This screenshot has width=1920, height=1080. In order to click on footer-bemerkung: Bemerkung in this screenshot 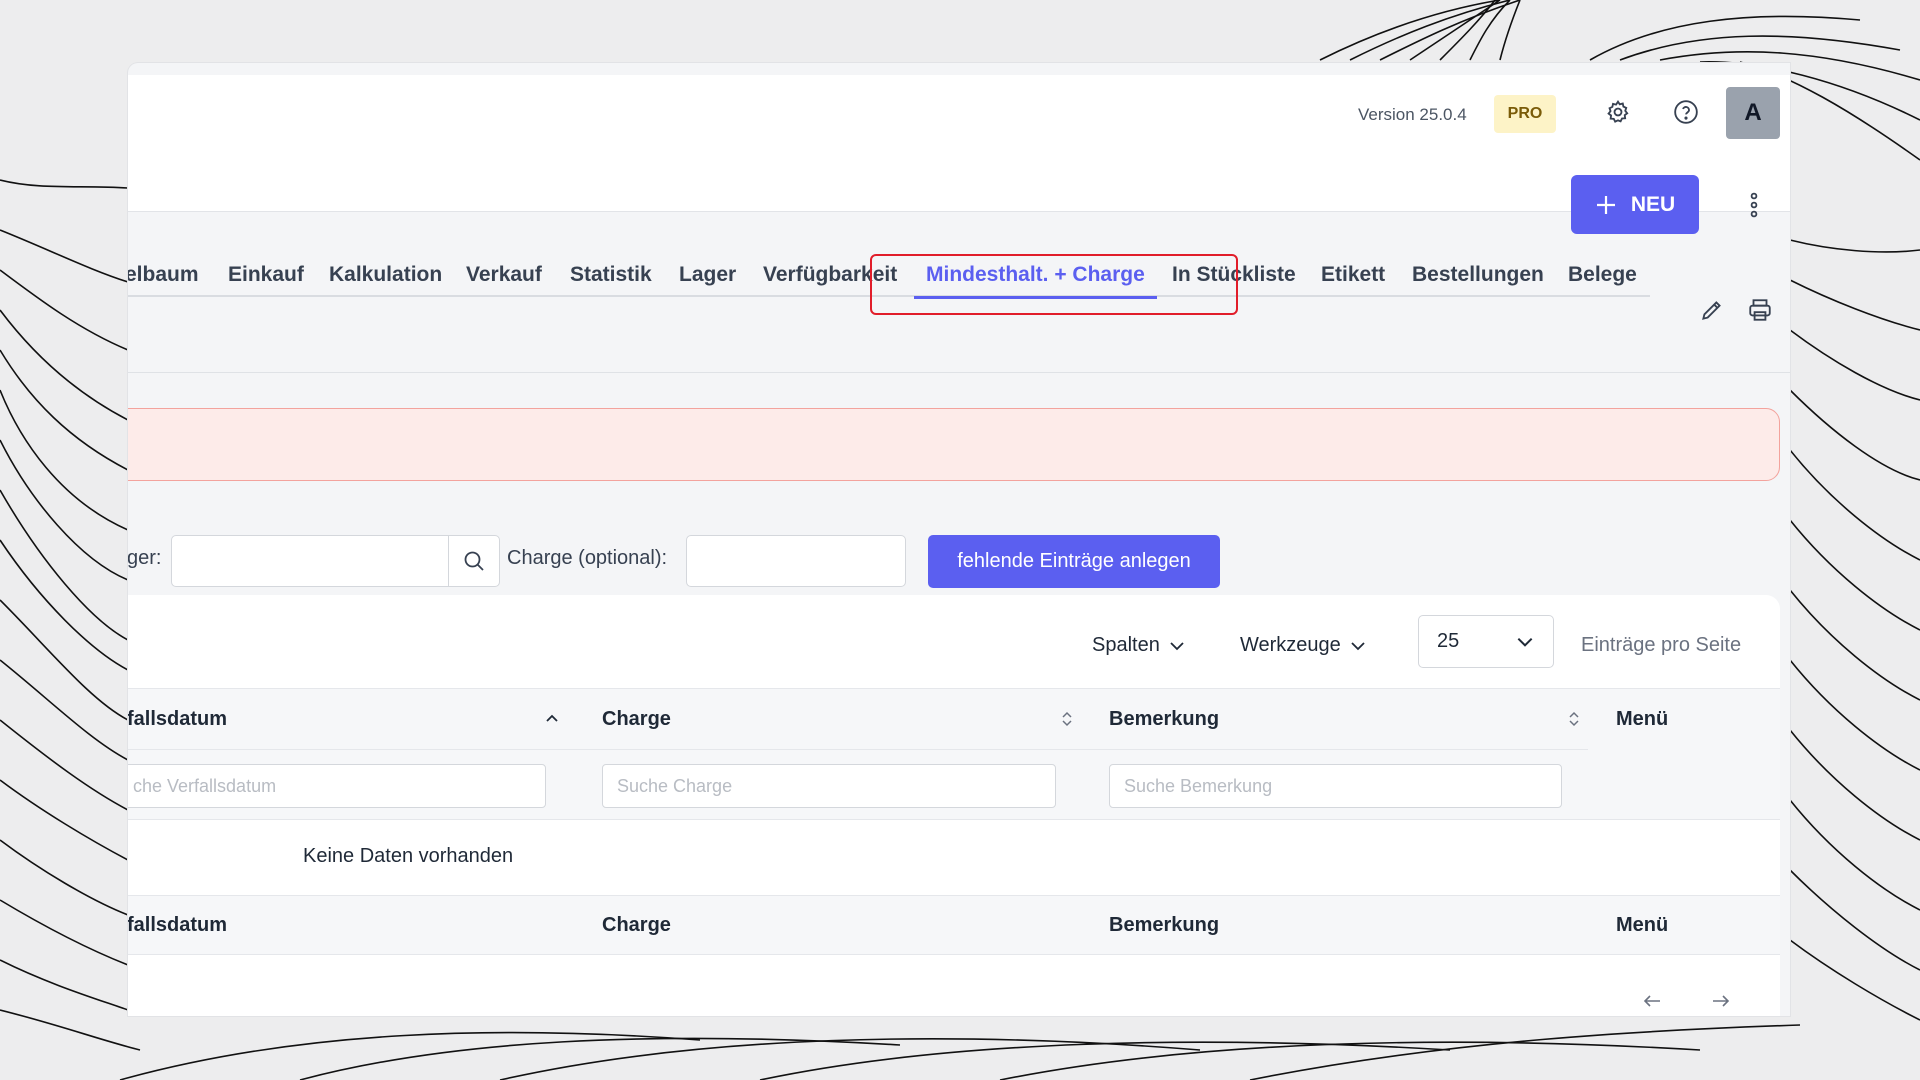, I will do `click(1164, 925)`.